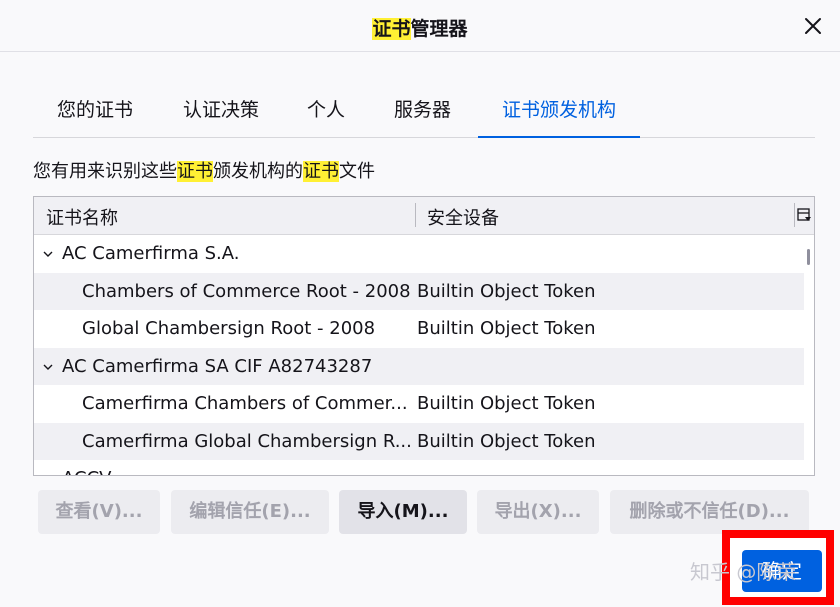 The width and height of the screenshot is (840, 607). What do you see at coordinates (463, 217) in the screenshot?
I see `column-header-security-device: 安全设备` at bounding box center [463, 217].